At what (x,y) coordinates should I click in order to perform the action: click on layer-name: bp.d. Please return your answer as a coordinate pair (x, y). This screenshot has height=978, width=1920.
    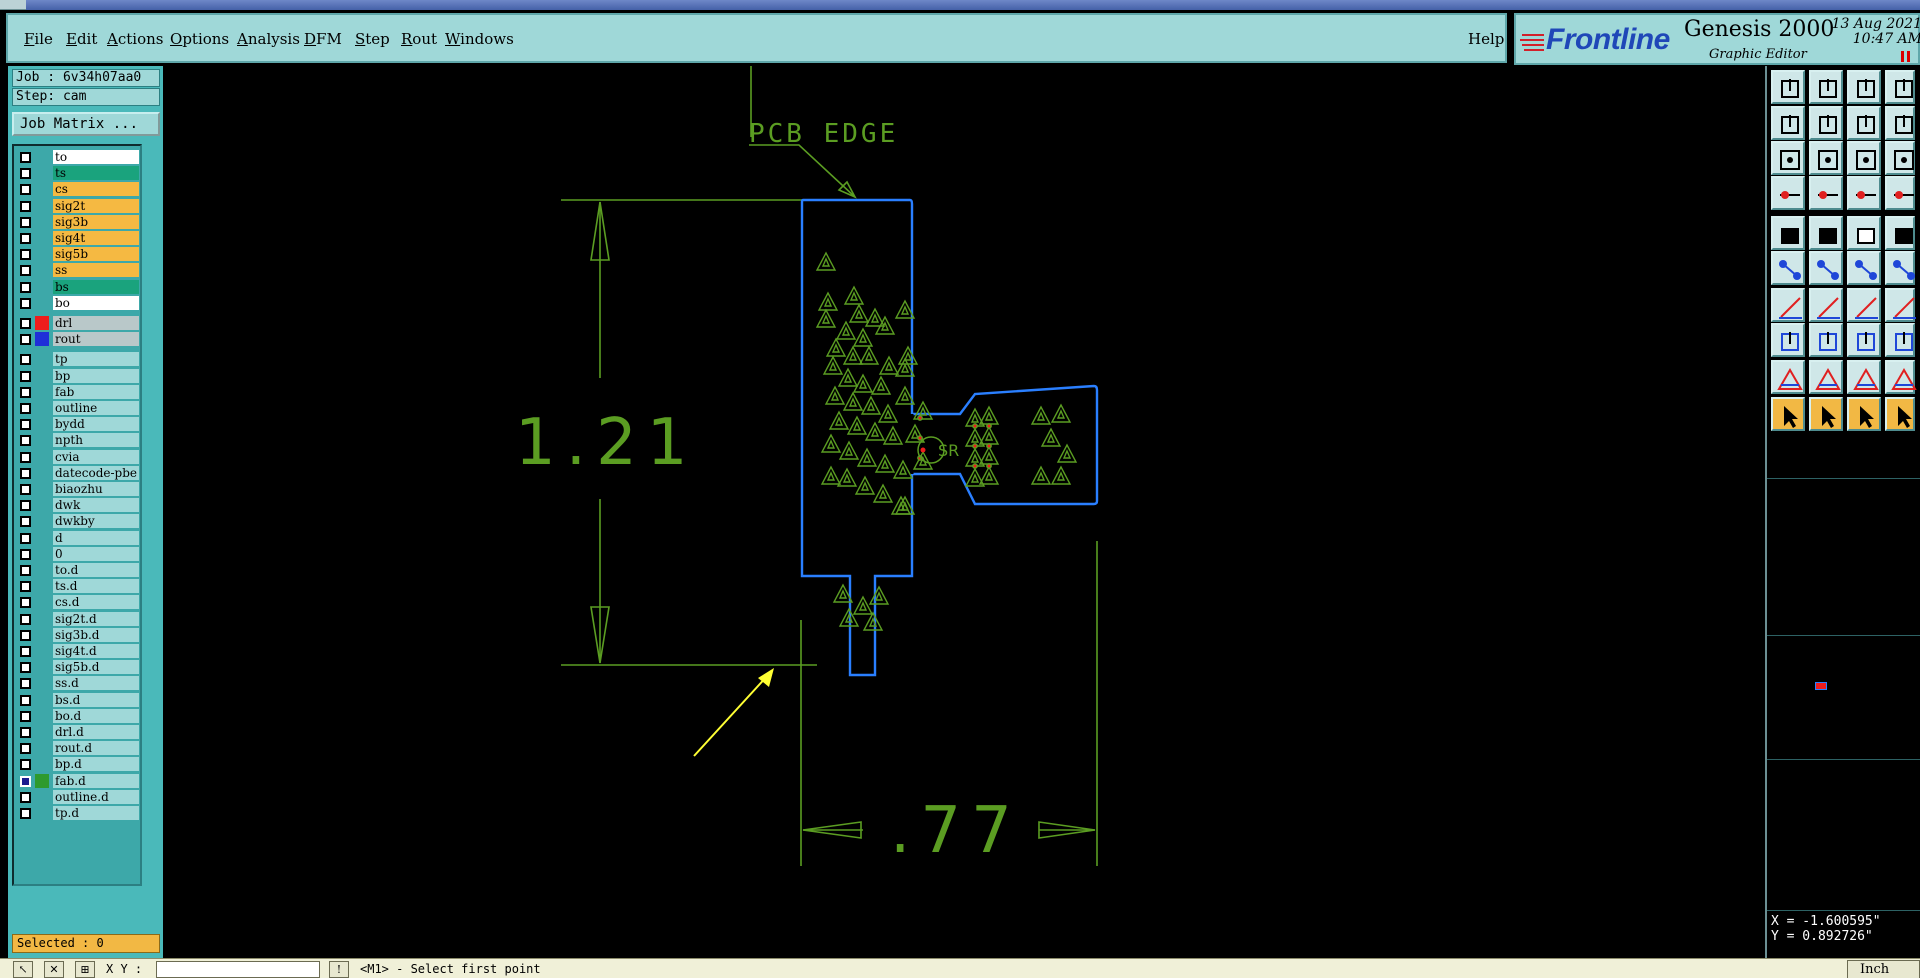
    Looking at the image, I should click on (96, 764).